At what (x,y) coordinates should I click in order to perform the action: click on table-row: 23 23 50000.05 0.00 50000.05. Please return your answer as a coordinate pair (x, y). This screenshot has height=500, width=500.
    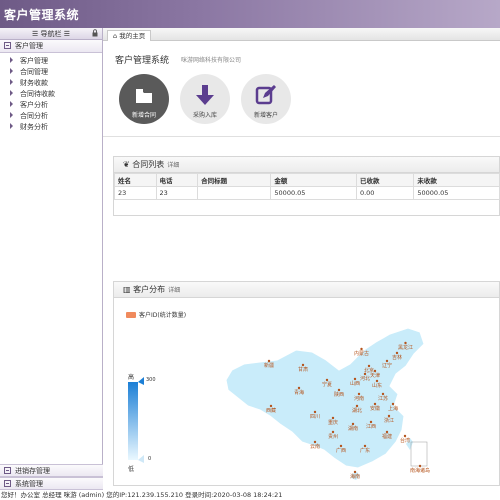
    Looking at the image, I should click on (307, 193).